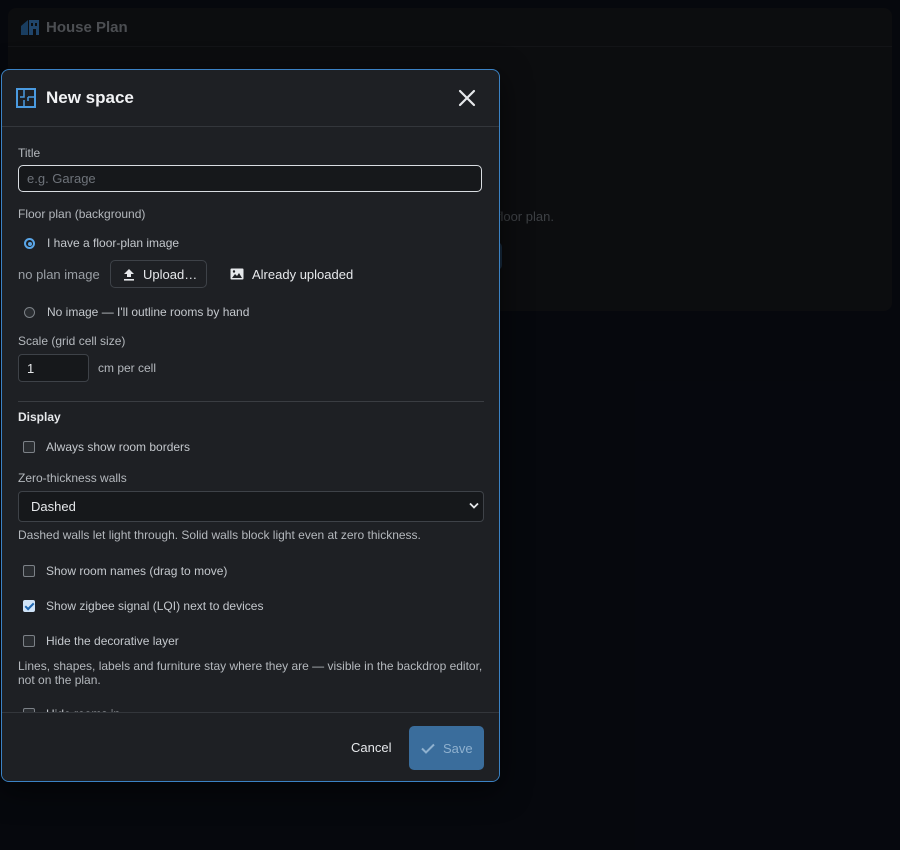 The image size is (900, 850). What do you see at coordinates (59, 274) in the screenshot?
I see `no-plan-image-text: no plan image` at bounding box center [59, 274].